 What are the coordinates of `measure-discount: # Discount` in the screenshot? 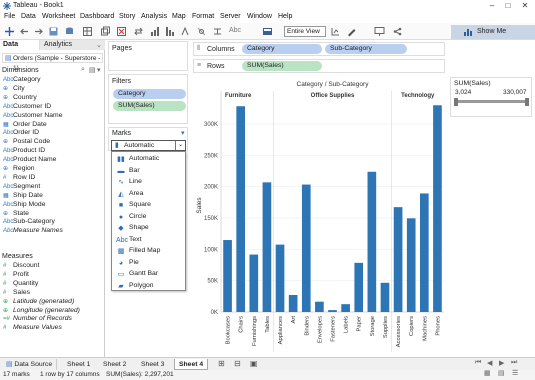 It's located at (21, 266).